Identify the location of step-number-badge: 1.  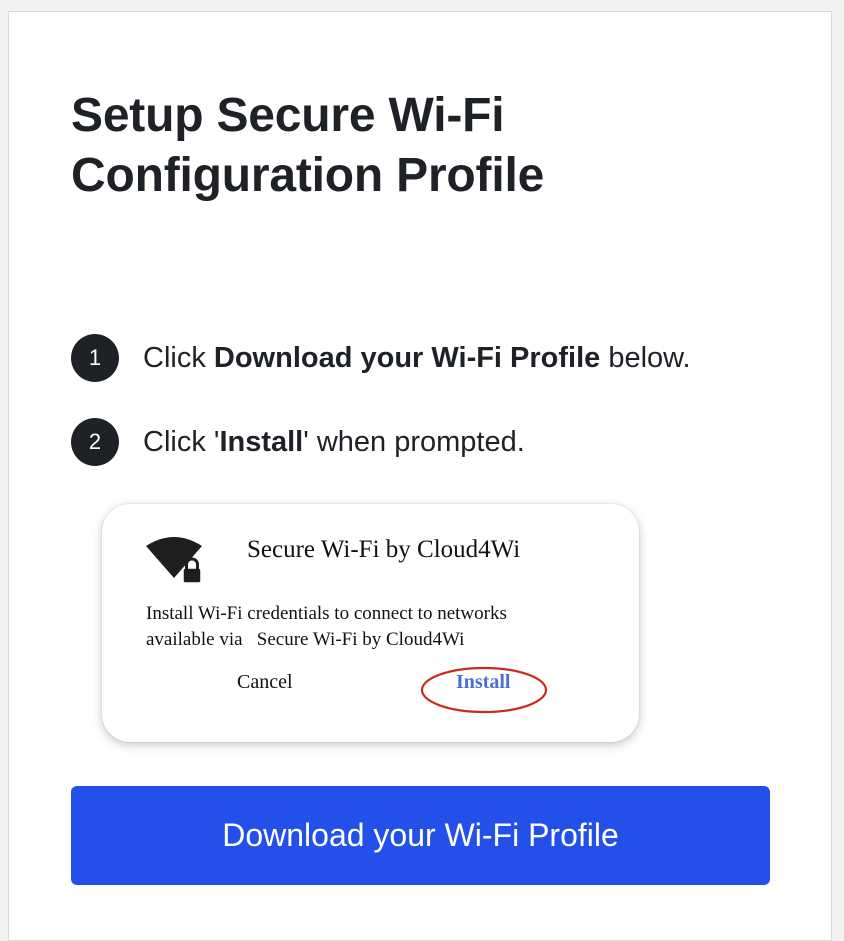
(95, 358).